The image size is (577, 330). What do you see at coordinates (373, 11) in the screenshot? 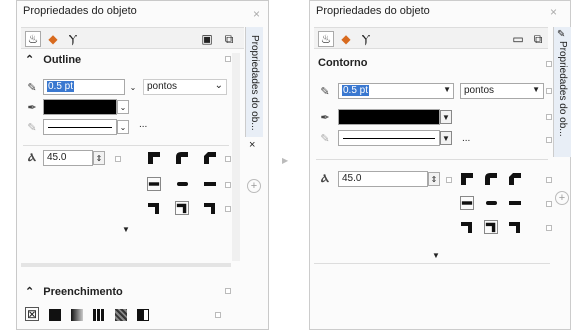
I see `panel-title: Propriedades do objeto` at bounding box center [373, 11].